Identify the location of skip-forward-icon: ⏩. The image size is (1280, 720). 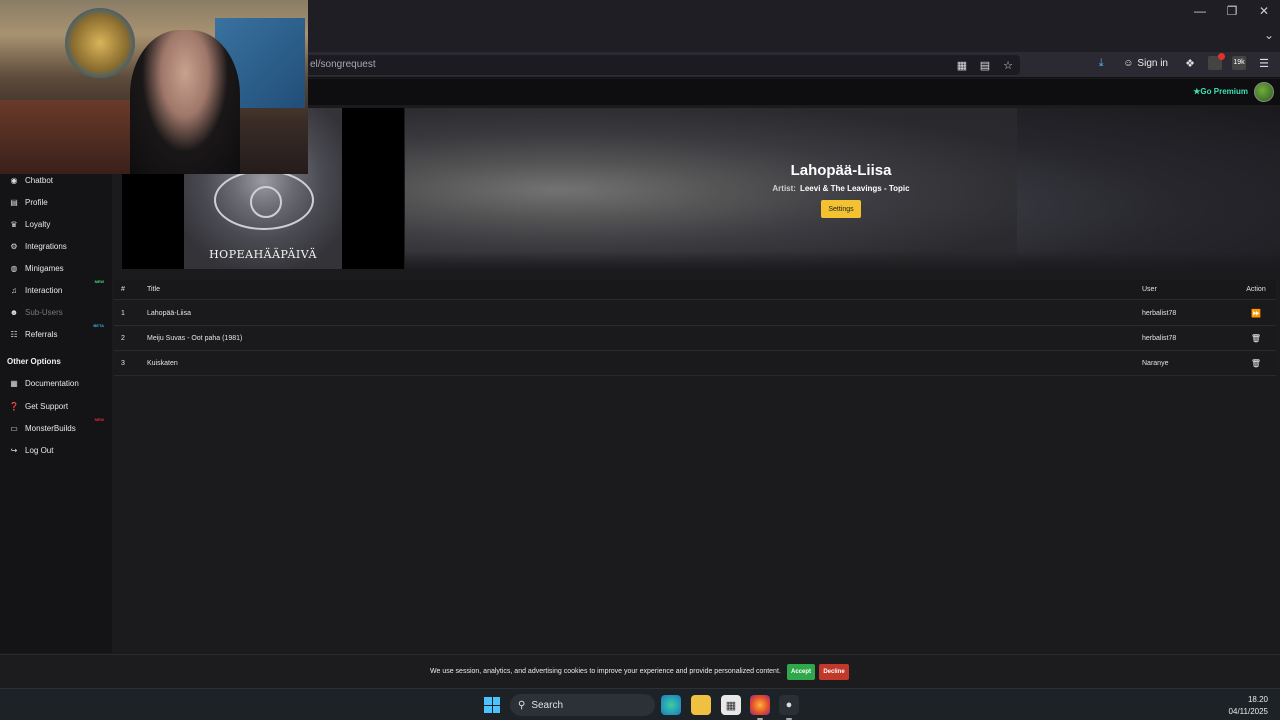
(1256, 313).